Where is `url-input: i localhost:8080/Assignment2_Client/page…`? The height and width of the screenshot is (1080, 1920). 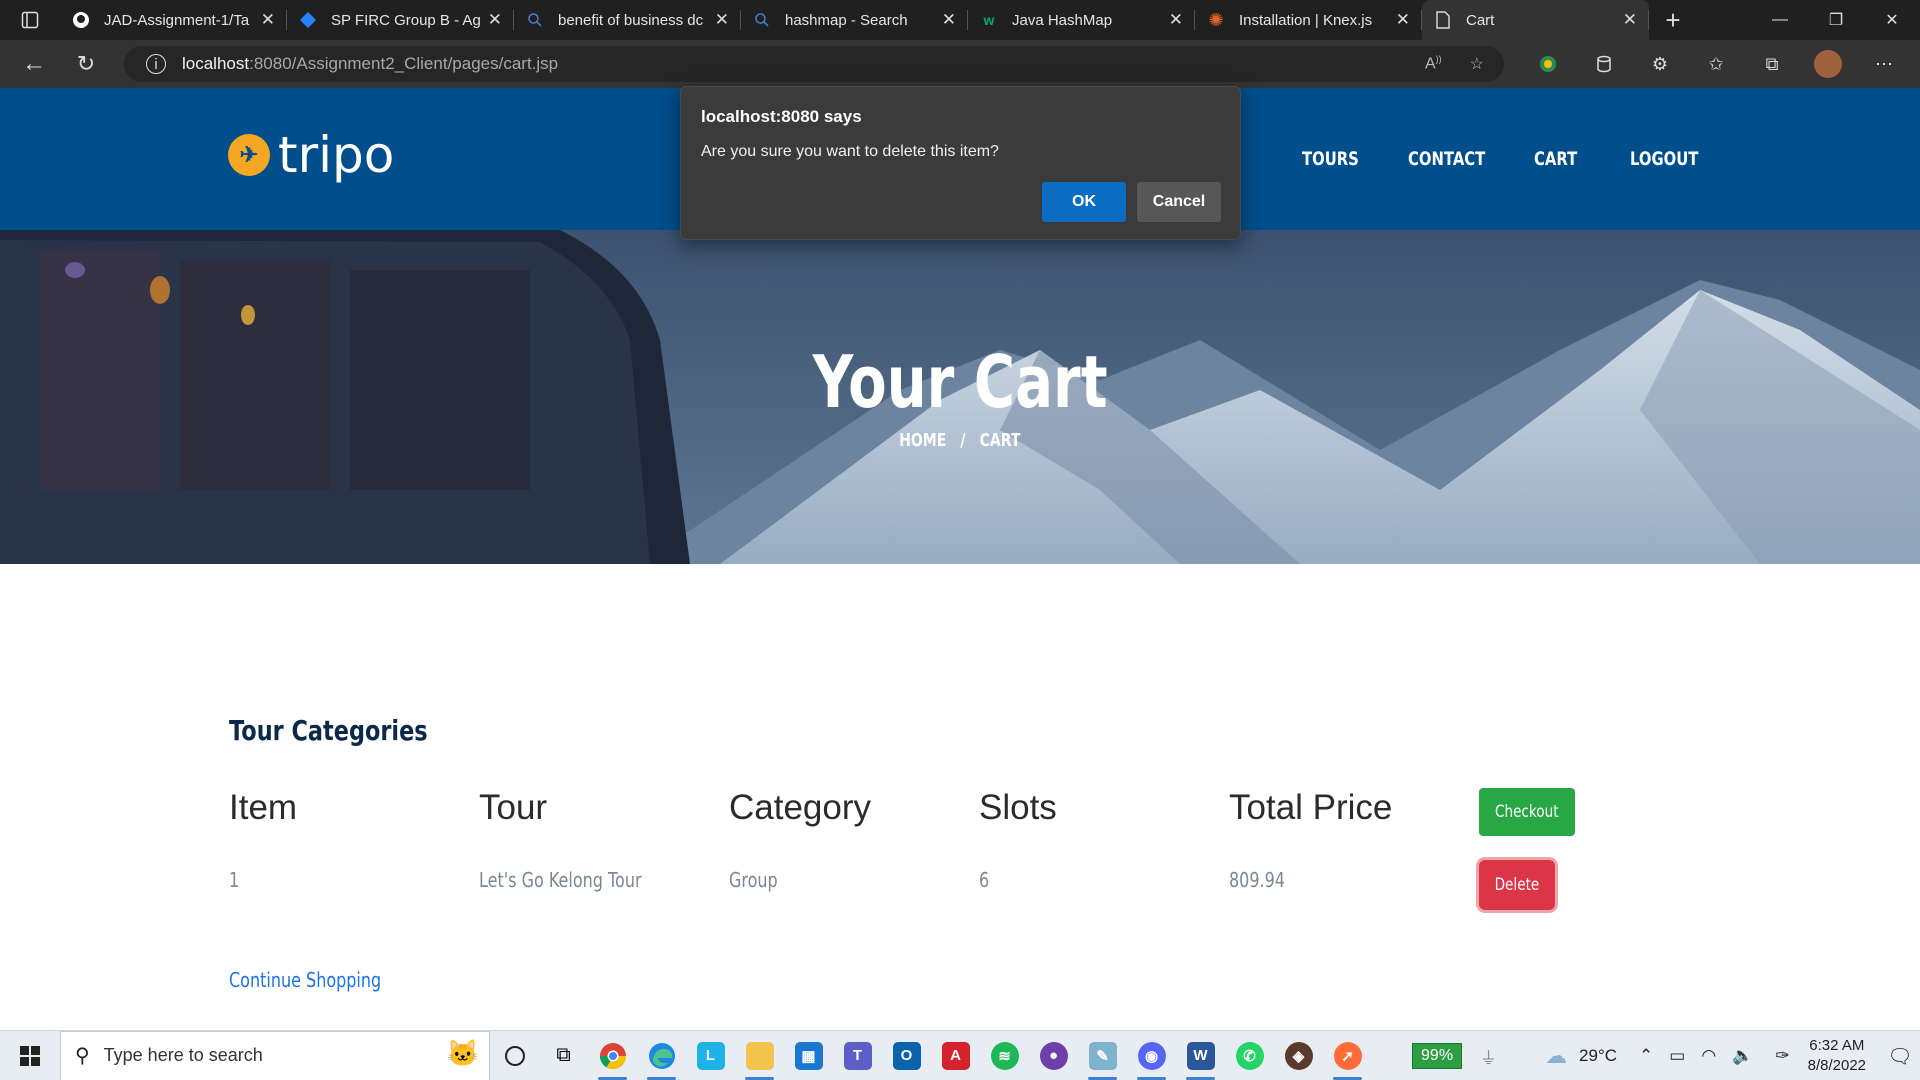
url-input: i localhost:8080/Assignment2_Client/page… is located at coordinates (814, 64).